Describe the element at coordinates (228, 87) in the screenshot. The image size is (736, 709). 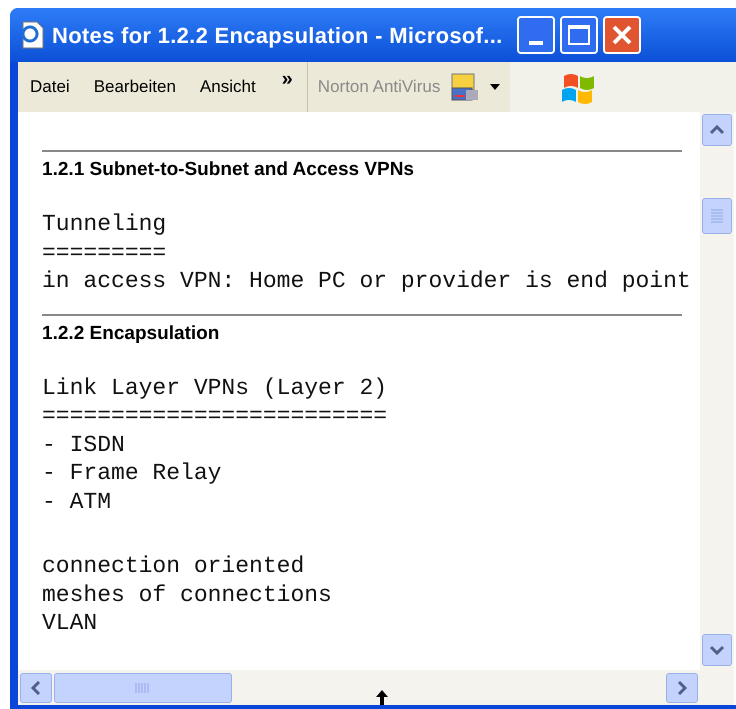
I see `menu-item: Ansicht` at that location.